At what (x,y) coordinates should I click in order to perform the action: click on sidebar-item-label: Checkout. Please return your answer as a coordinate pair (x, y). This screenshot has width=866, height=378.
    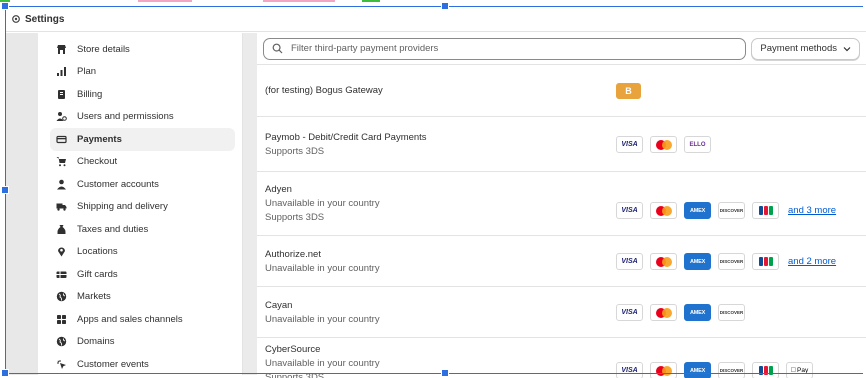
    Looking at the image, I should click on (97, 162).